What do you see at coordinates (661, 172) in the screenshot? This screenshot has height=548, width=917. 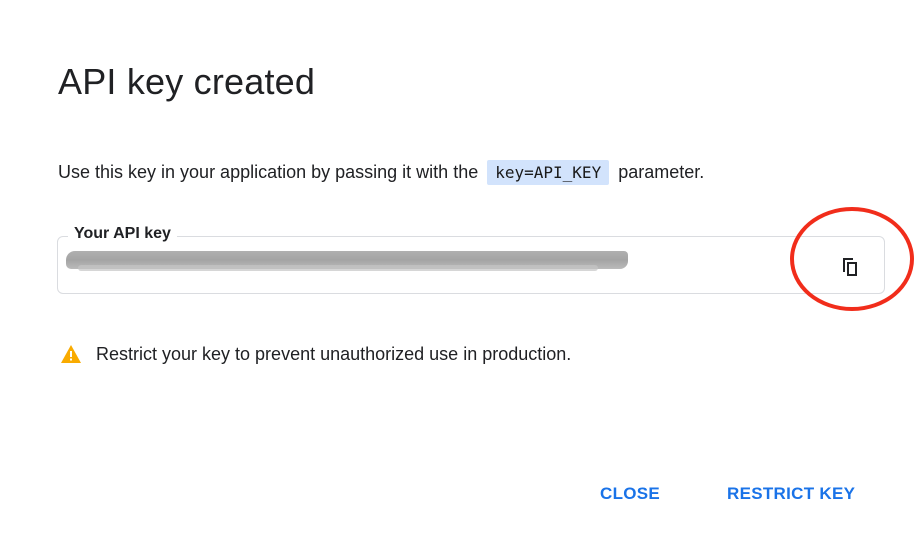 I see `description-text-after: parameter.` at bounding box center [661, 172].